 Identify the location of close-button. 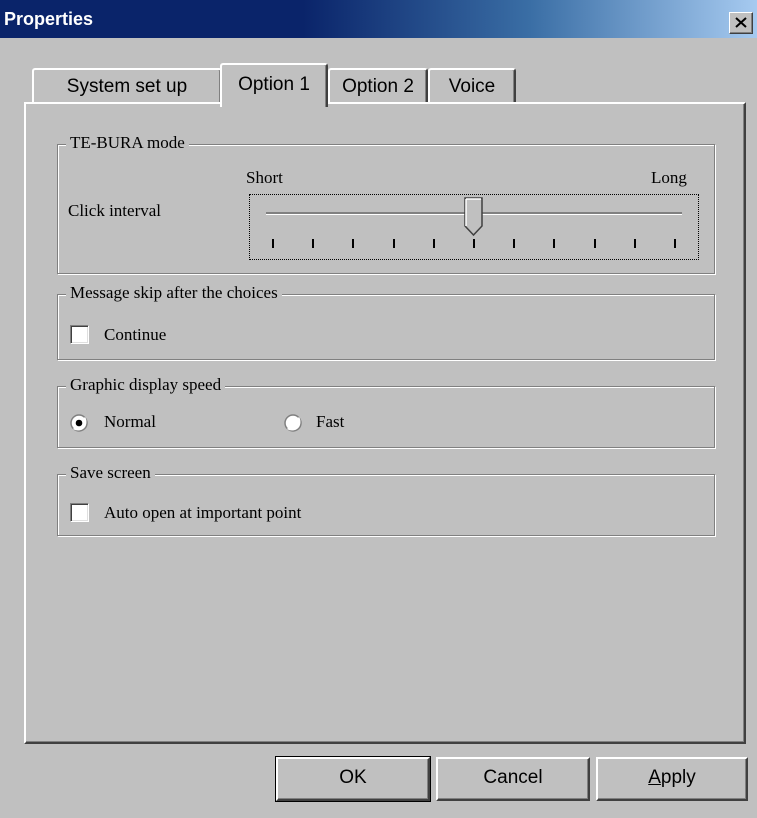
(741, 23).